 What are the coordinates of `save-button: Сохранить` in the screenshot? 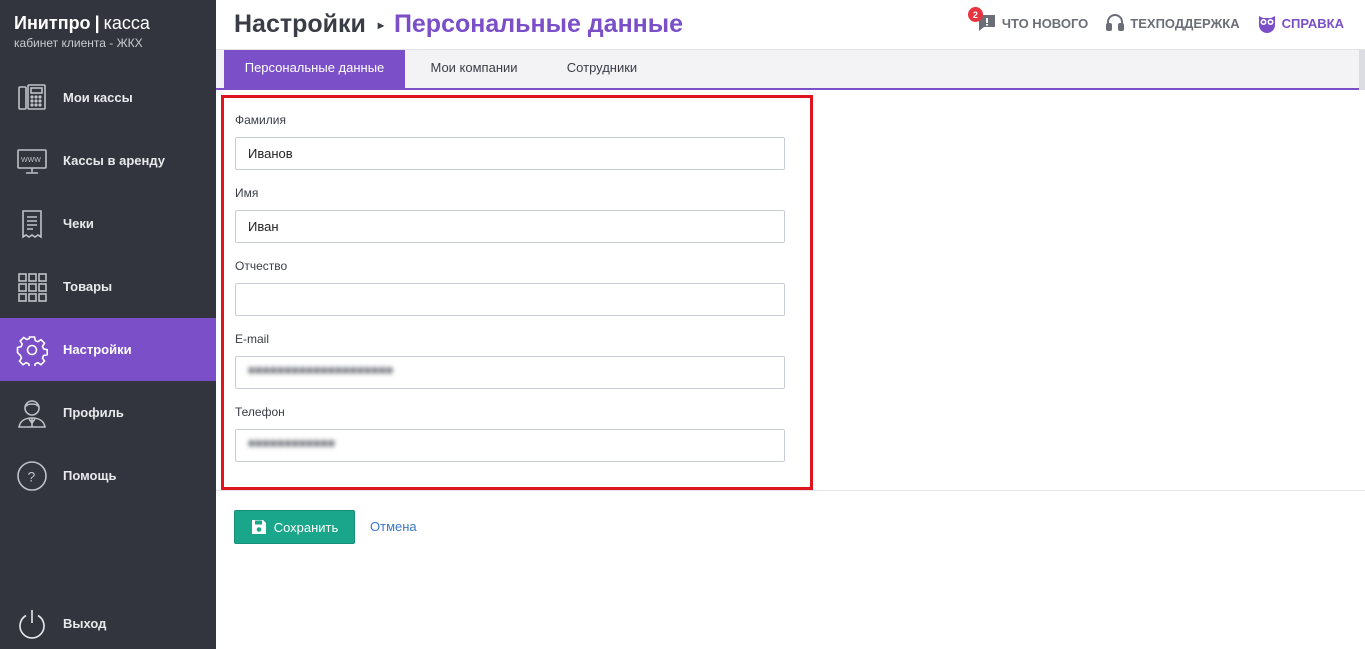 It's located at (294, 527).